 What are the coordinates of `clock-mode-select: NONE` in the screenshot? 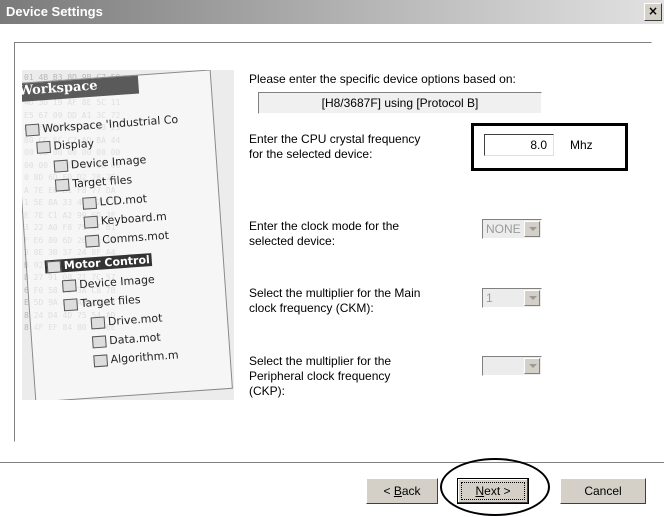 It's located at (512, 229).